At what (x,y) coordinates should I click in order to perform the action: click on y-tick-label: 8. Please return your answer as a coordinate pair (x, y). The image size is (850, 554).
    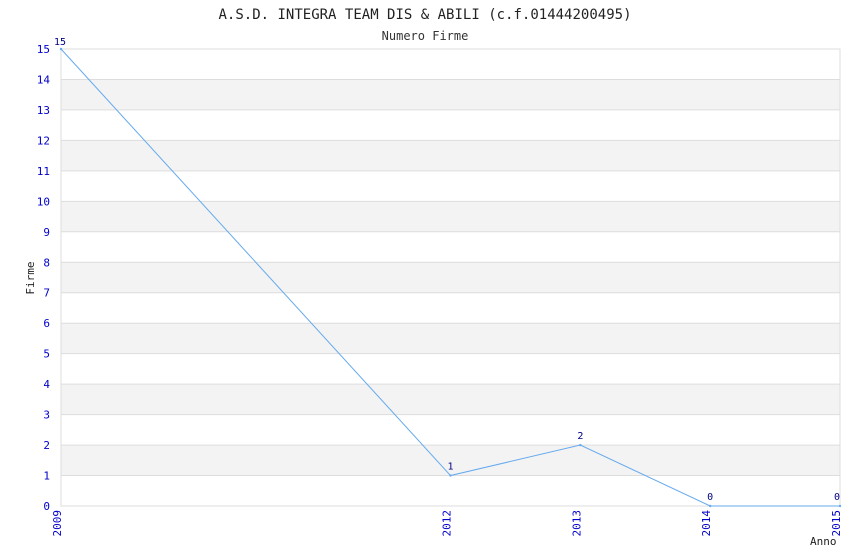
    Looking at the image, I should click on (46, 262).